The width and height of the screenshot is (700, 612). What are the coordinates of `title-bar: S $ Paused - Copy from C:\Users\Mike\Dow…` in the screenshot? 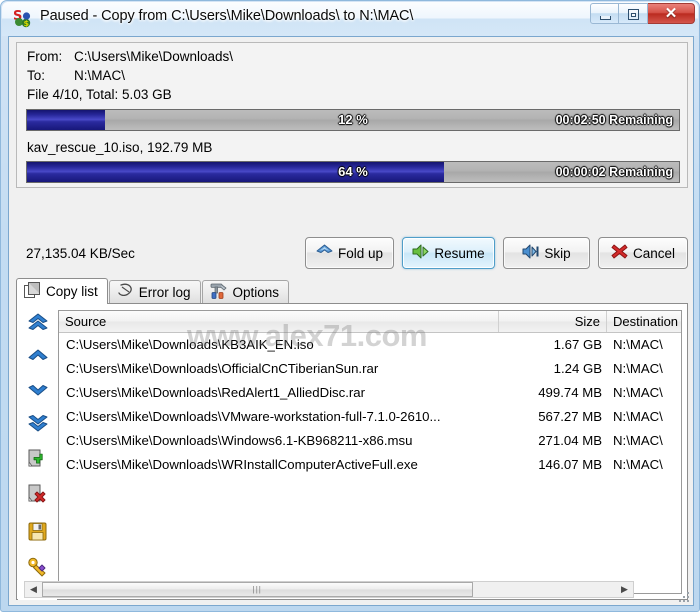 It's located at (350, 18).